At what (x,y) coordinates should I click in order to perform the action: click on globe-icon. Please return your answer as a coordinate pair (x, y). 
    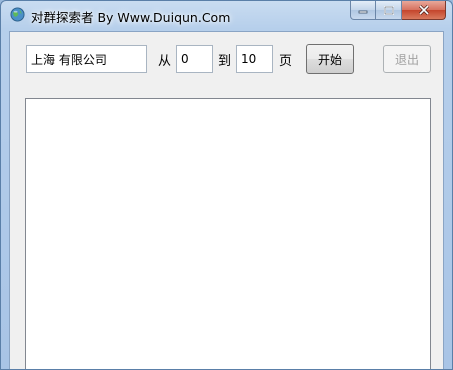
    Looking at the image, I should click on (17, 14).